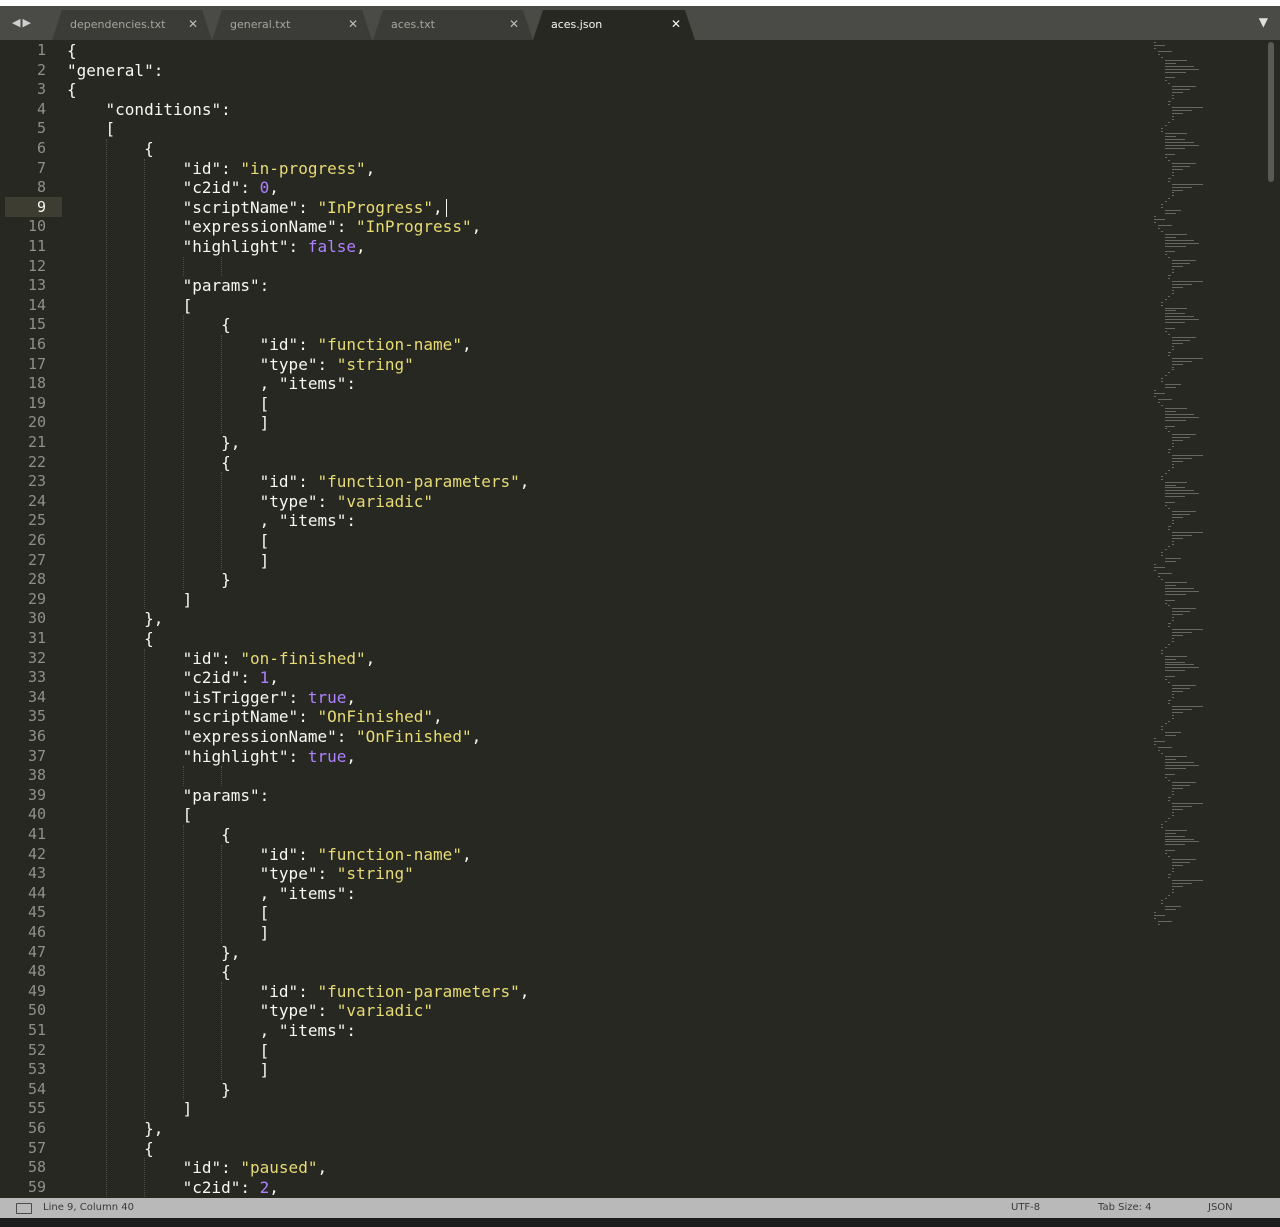  Describe the element at coordinates (36, 834) in the screenshot. I see `line-number: 41` at that location.